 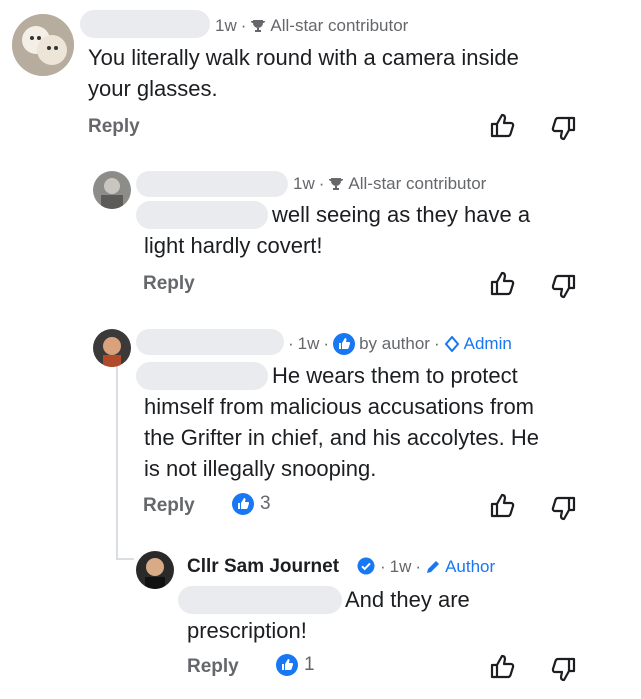 I want to click on reaction-count: 1, so click(x=295, y=665).